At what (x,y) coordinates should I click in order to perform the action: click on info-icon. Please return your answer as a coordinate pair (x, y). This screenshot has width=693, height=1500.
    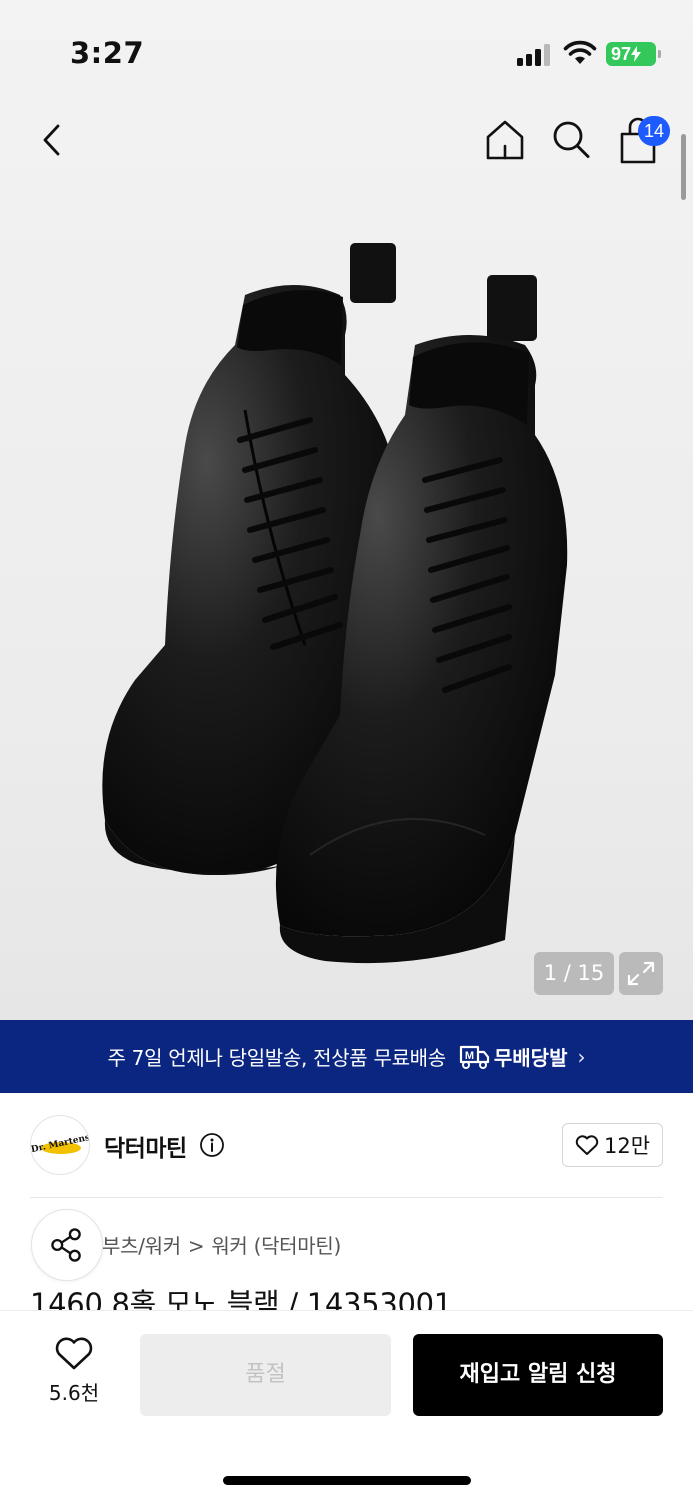
    Looking at the image, I should click on (212, 1145).